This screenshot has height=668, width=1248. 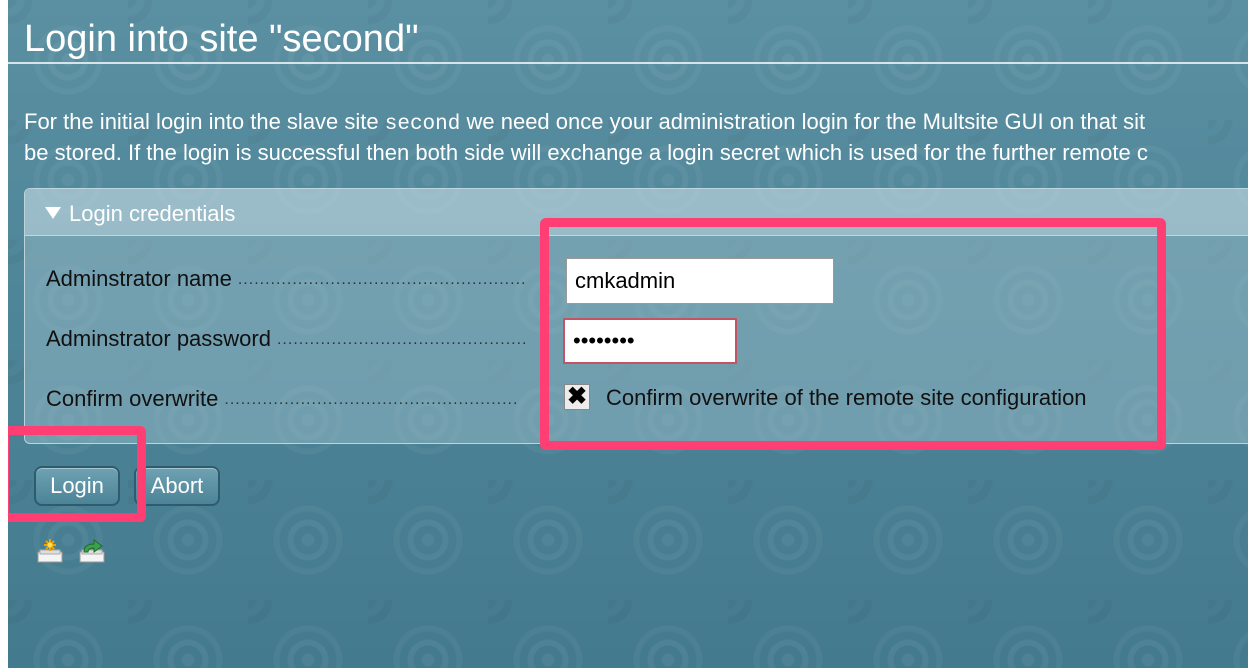 I want to click on page-title: Login into site "second", so click(x=221, y=39).